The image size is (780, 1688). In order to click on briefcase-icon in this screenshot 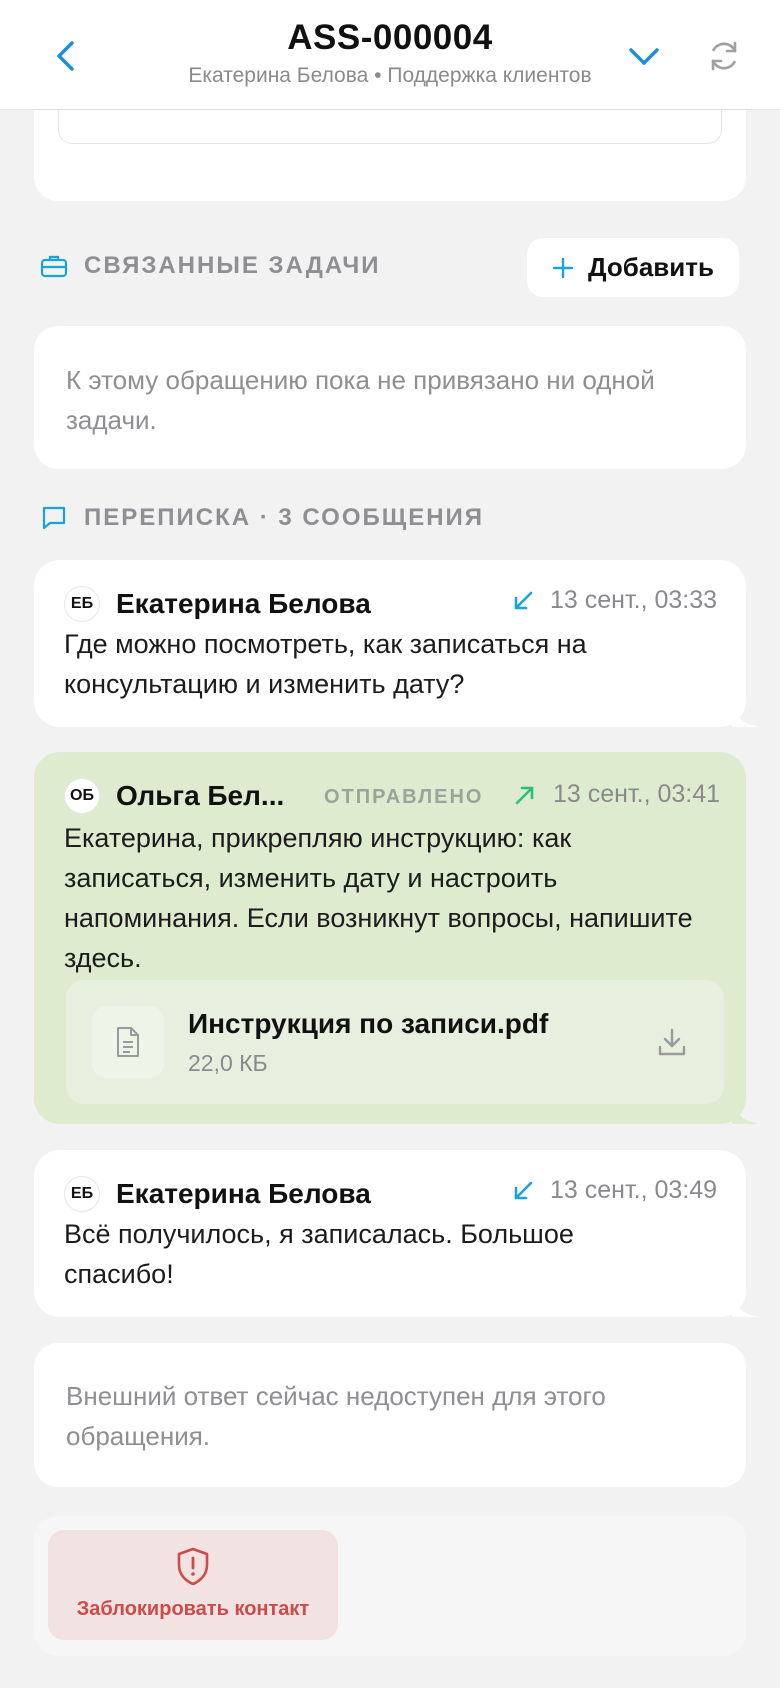, I will do `click(54, 266)`.